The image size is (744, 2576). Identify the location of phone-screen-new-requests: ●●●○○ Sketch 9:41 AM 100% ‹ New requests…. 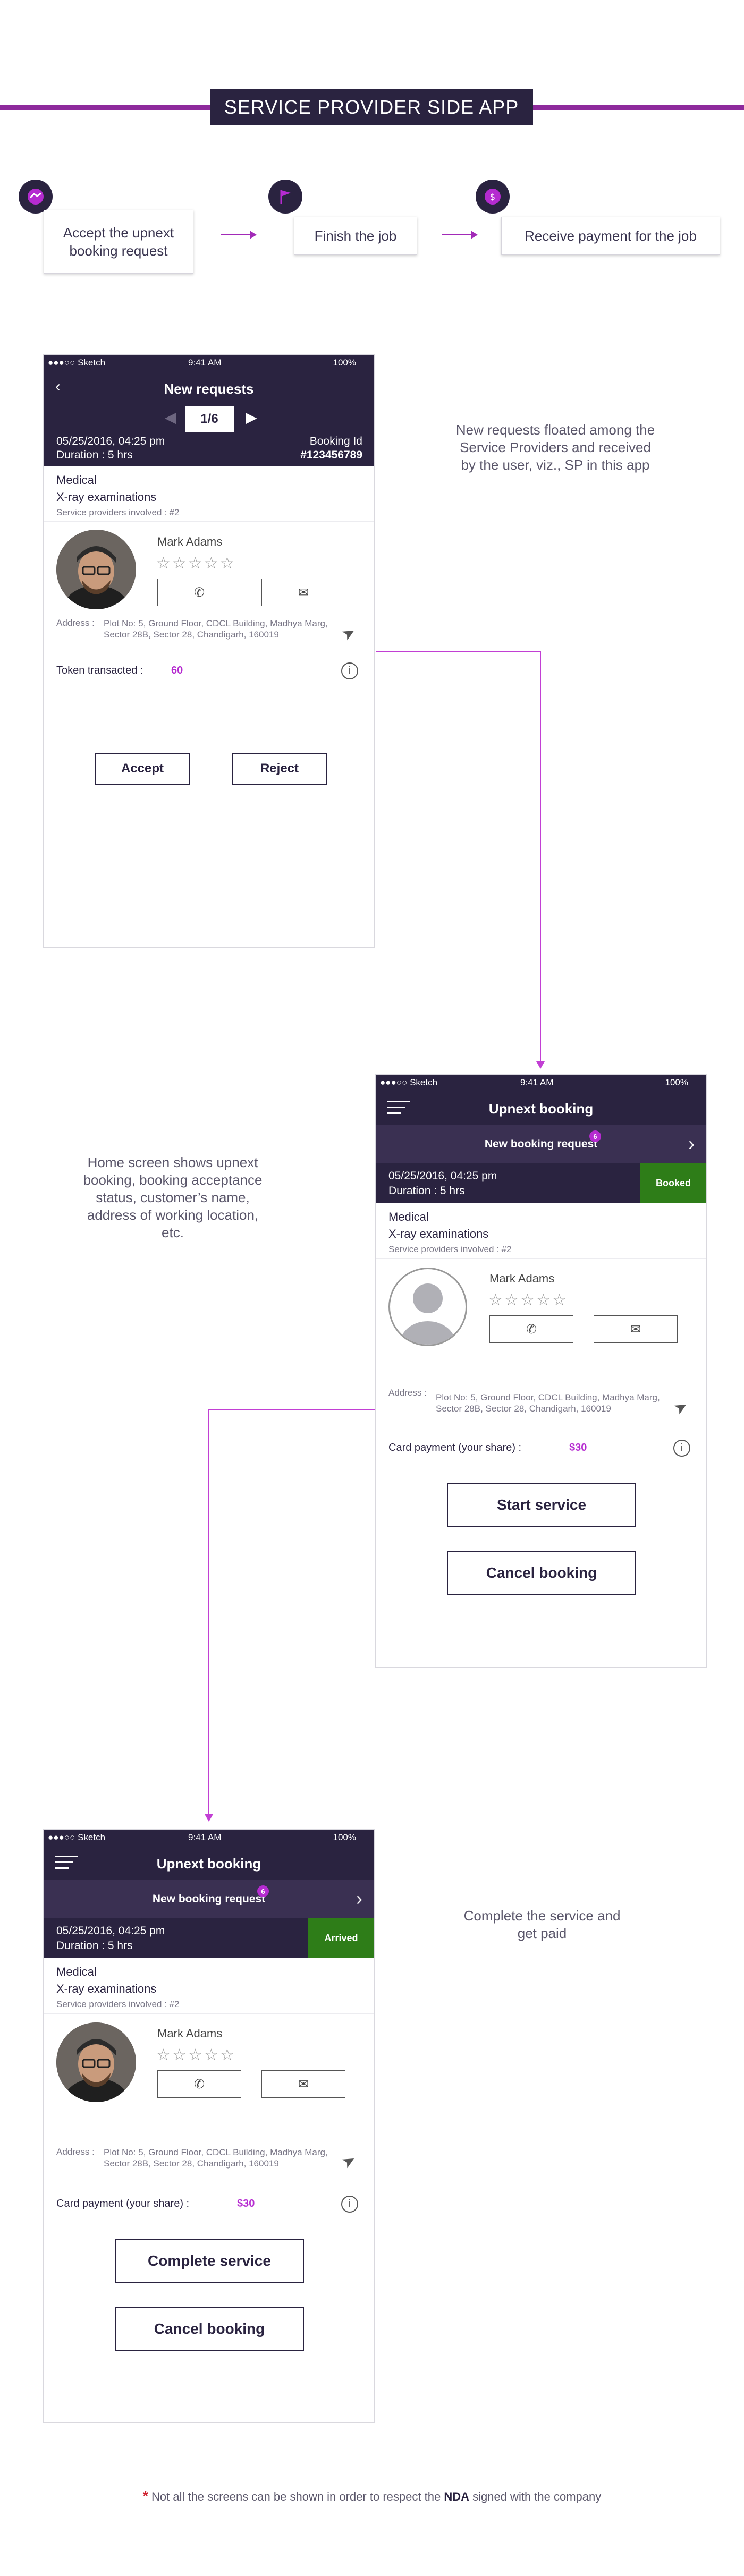
(209, 651).